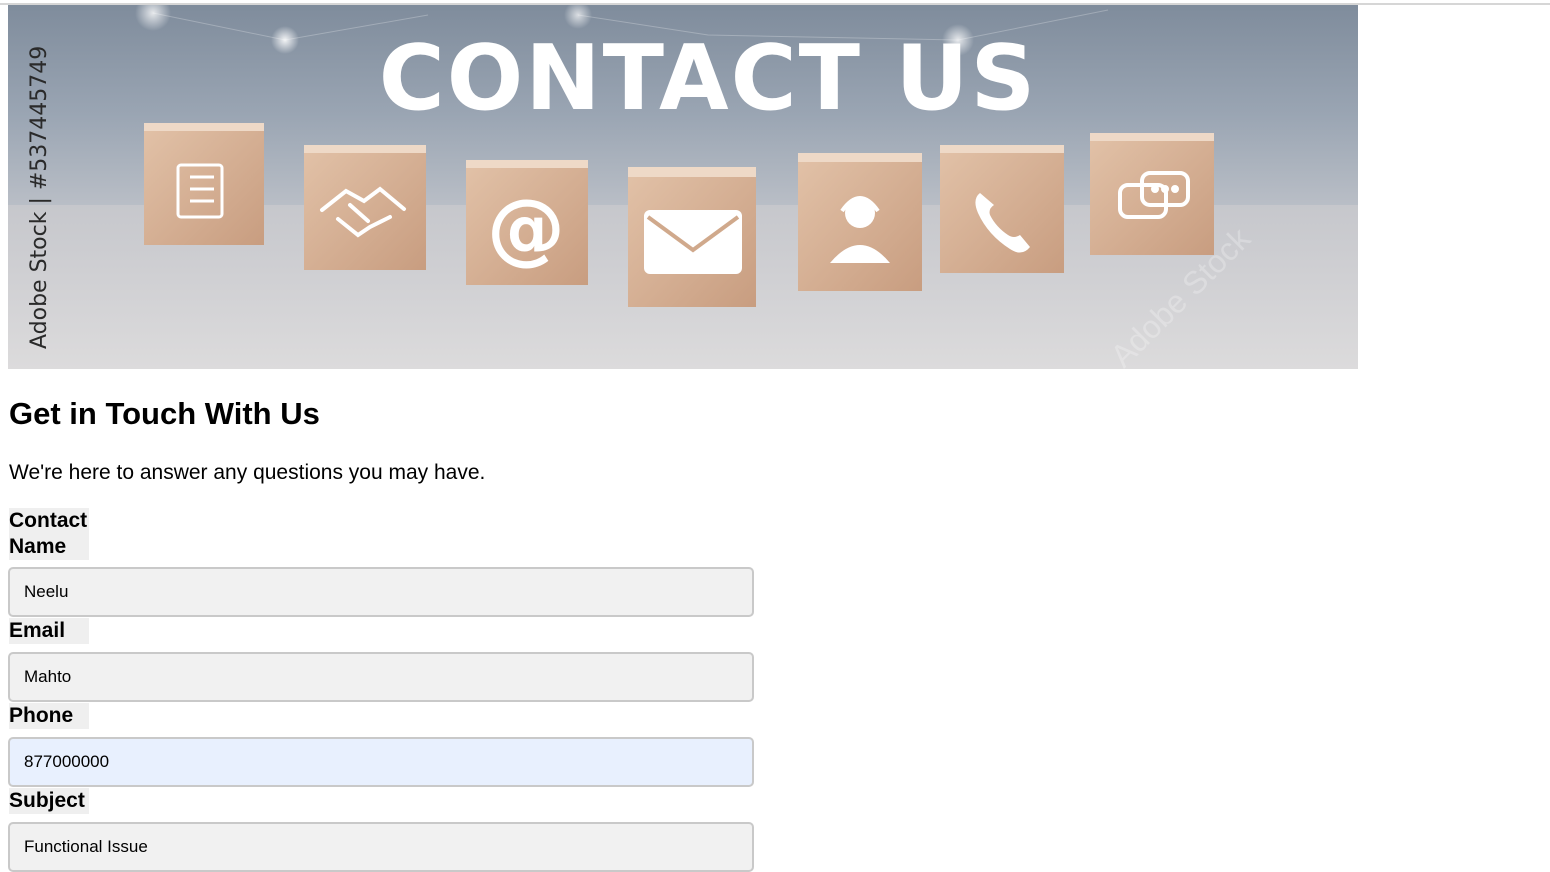  What do you see at coordinates (49, 716) in the screenshot?
I see `phone-label: Phone` at bounding box center [49, 716].